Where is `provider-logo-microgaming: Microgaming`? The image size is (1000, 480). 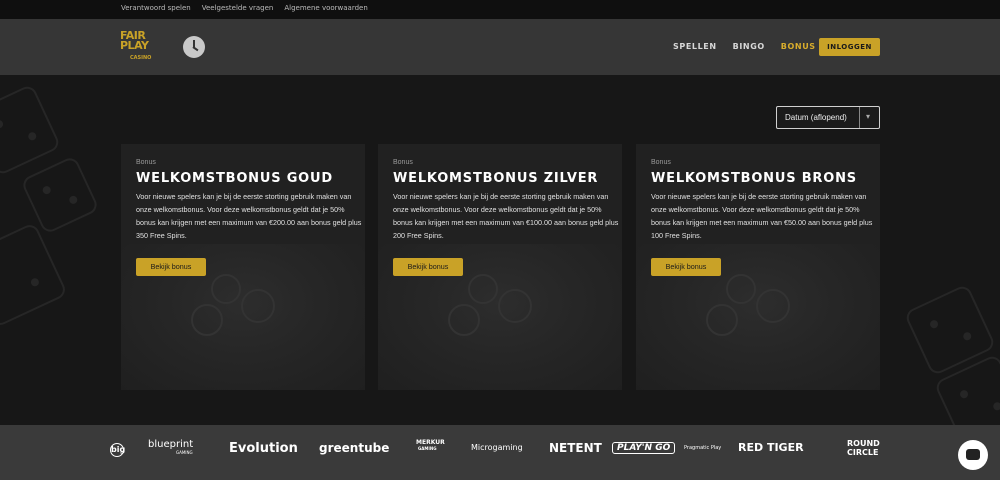 provider-logo-microgaming: Microgaming is located at coordinates (497, 447).